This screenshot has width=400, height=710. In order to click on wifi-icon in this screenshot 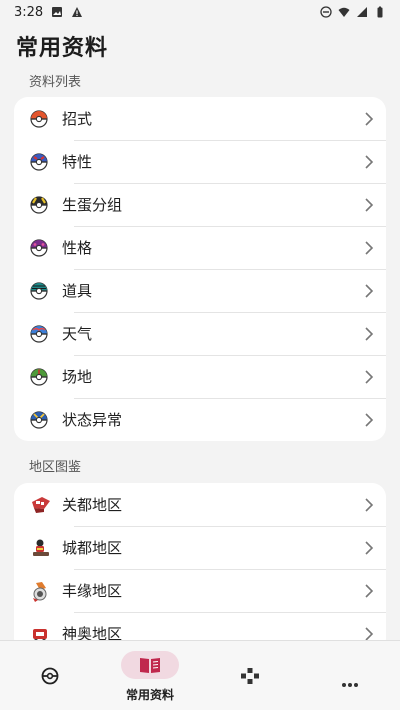, I will do `click(344, 12)`.